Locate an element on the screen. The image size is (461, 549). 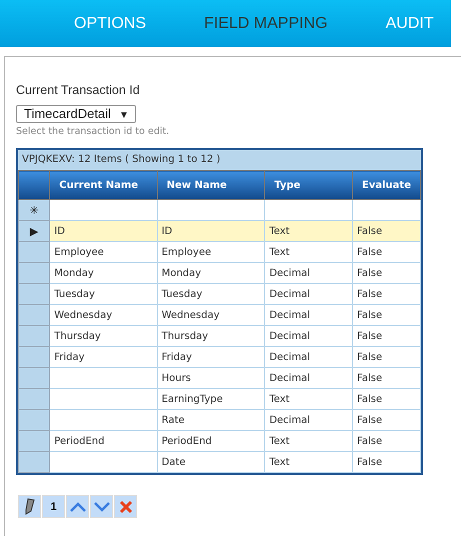
table-cell: EarningType is located at coordinates (211, 399).